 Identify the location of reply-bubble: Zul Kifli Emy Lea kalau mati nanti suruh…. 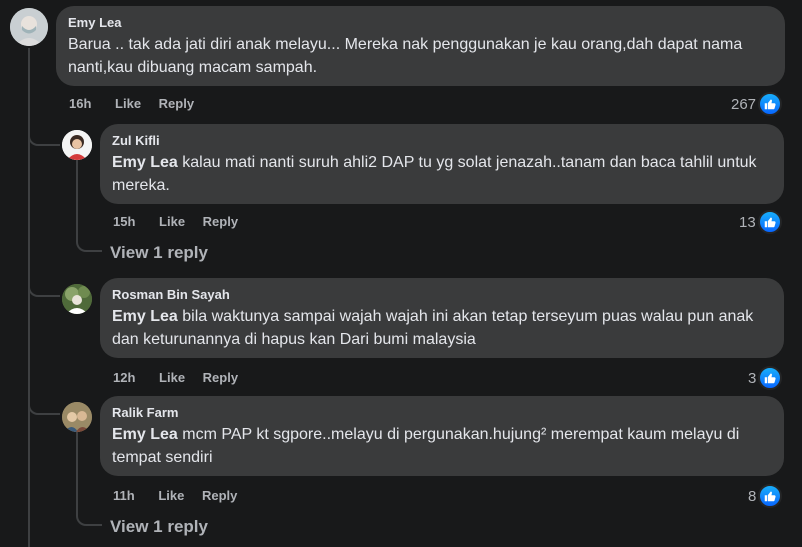
(442, 164).